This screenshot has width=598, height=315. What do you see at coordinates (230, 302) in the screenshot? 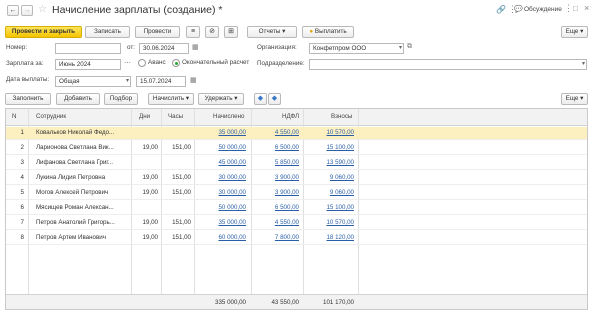
I see `total-accrued: 335 000,00` at bounding box center [230, 302].